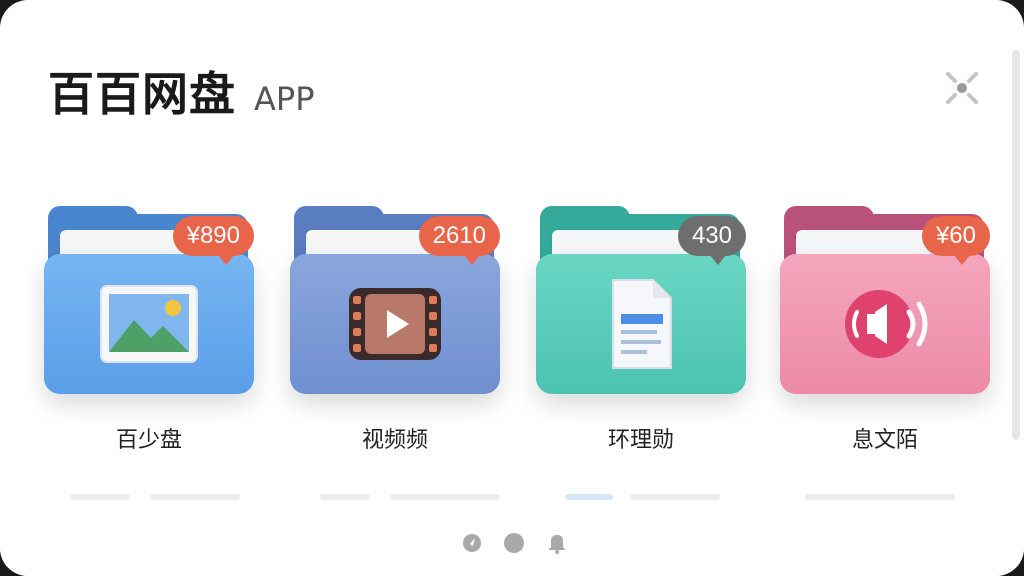 The width and height of the screenshot is (1024, 576). I want to click on folder-label: 百少盘, so click(148, 440).